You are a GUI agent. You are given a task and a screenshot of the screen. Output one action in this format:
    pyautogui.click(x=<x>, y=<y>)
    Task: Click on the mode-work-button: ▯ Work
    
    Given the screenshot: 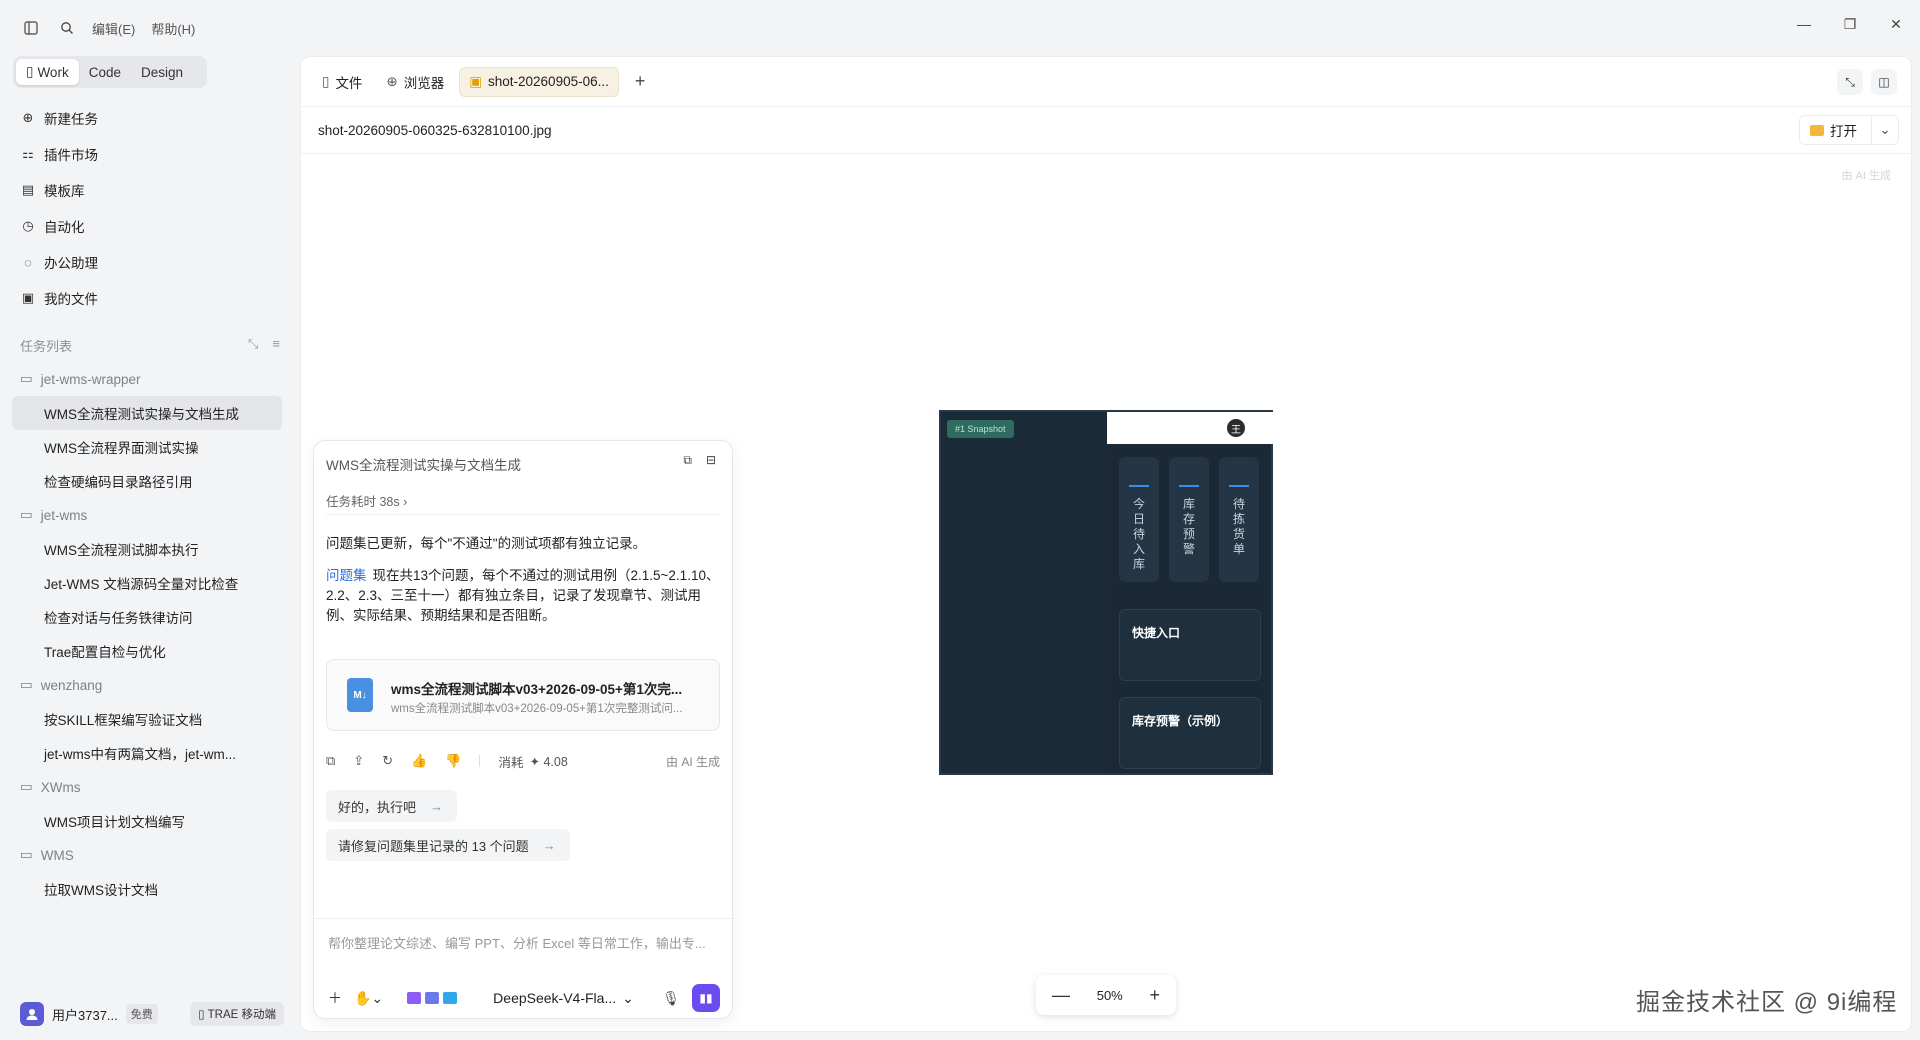 What is the action you would take?
    pyautogui.click(x=47, y=72)
    